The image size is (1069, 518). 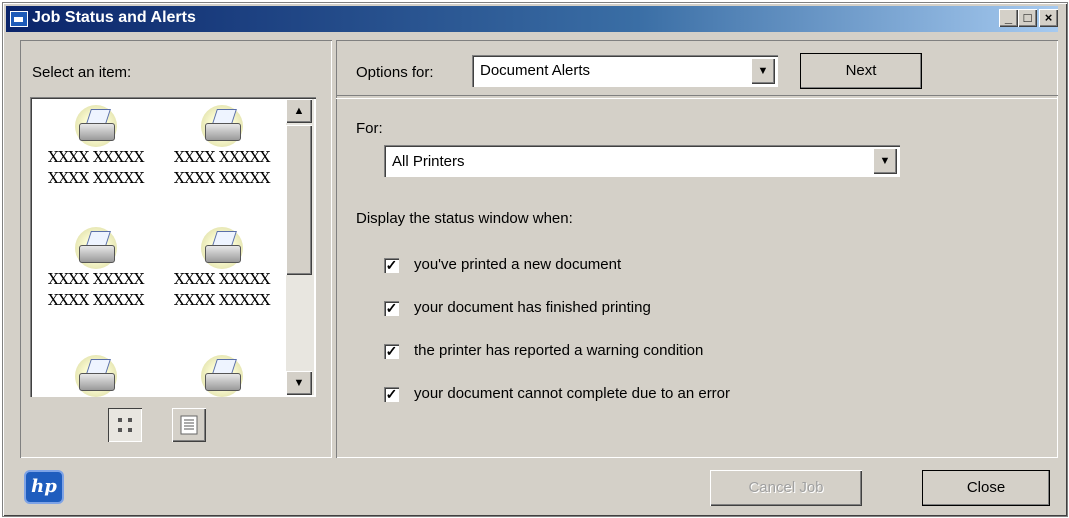 What do you see at coordinates (535, 70) in the screenshot?
I see `options-for-value: Document Alerts` at bounding box center [535, 70].